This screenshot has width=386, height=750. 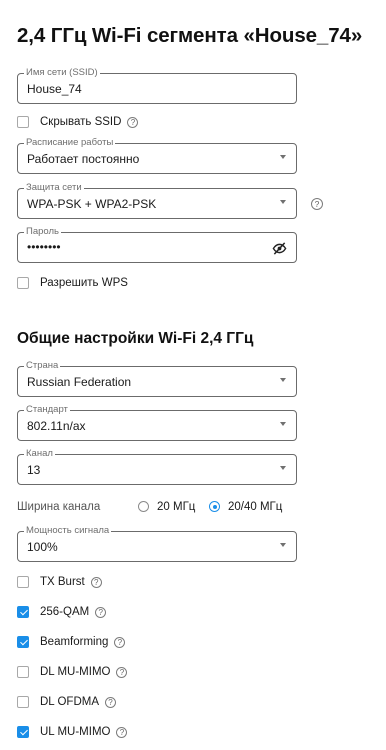 I want to click on beamforming-checkbox, so click(x=23, y=642).